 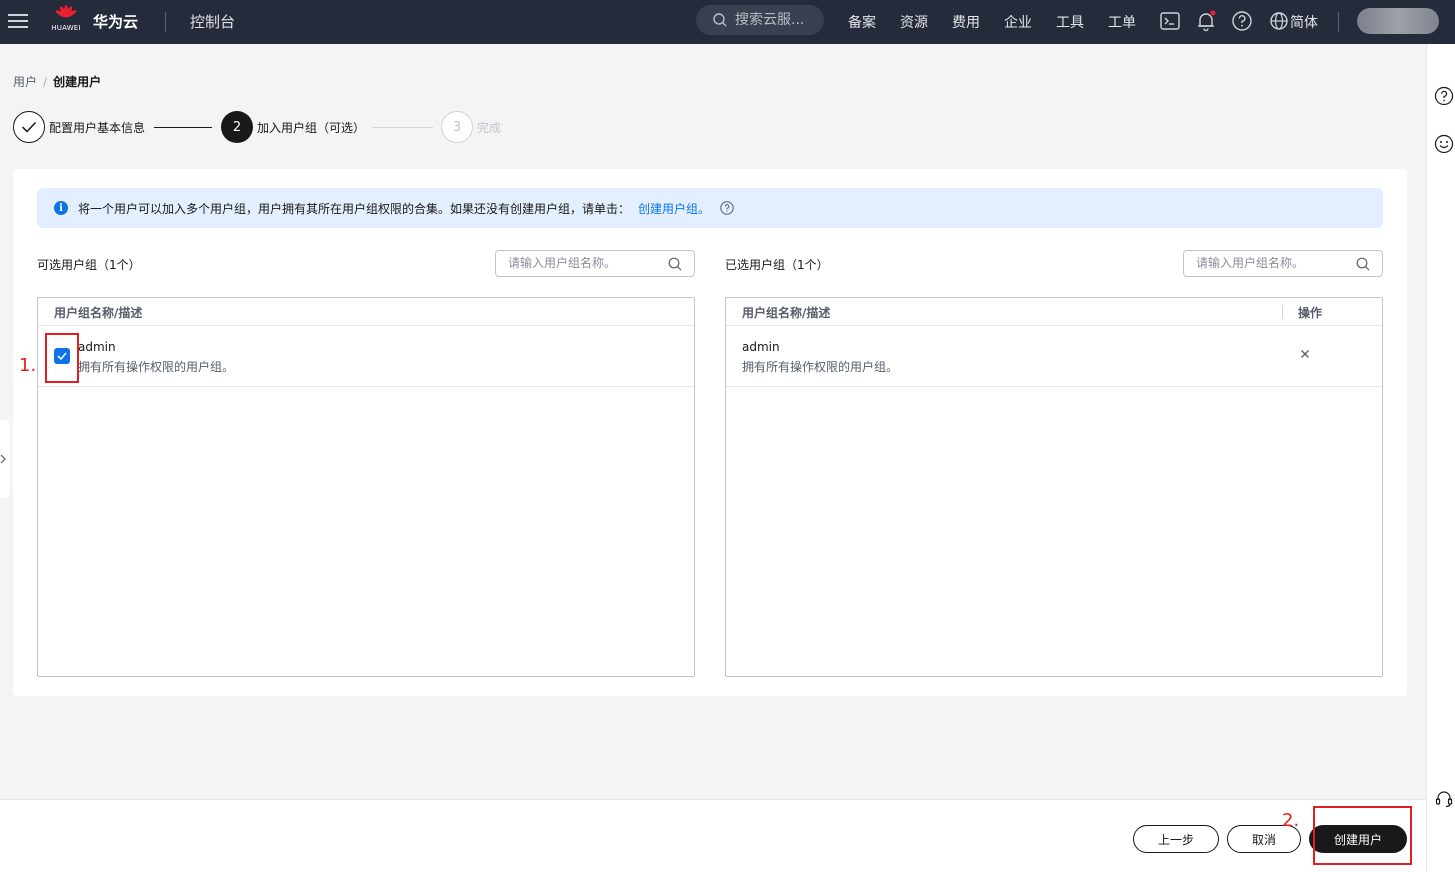 What do you see at coordinates (1398, 21) in the screenshot?
I see `account-menu` at bounding box center [1398, 21].